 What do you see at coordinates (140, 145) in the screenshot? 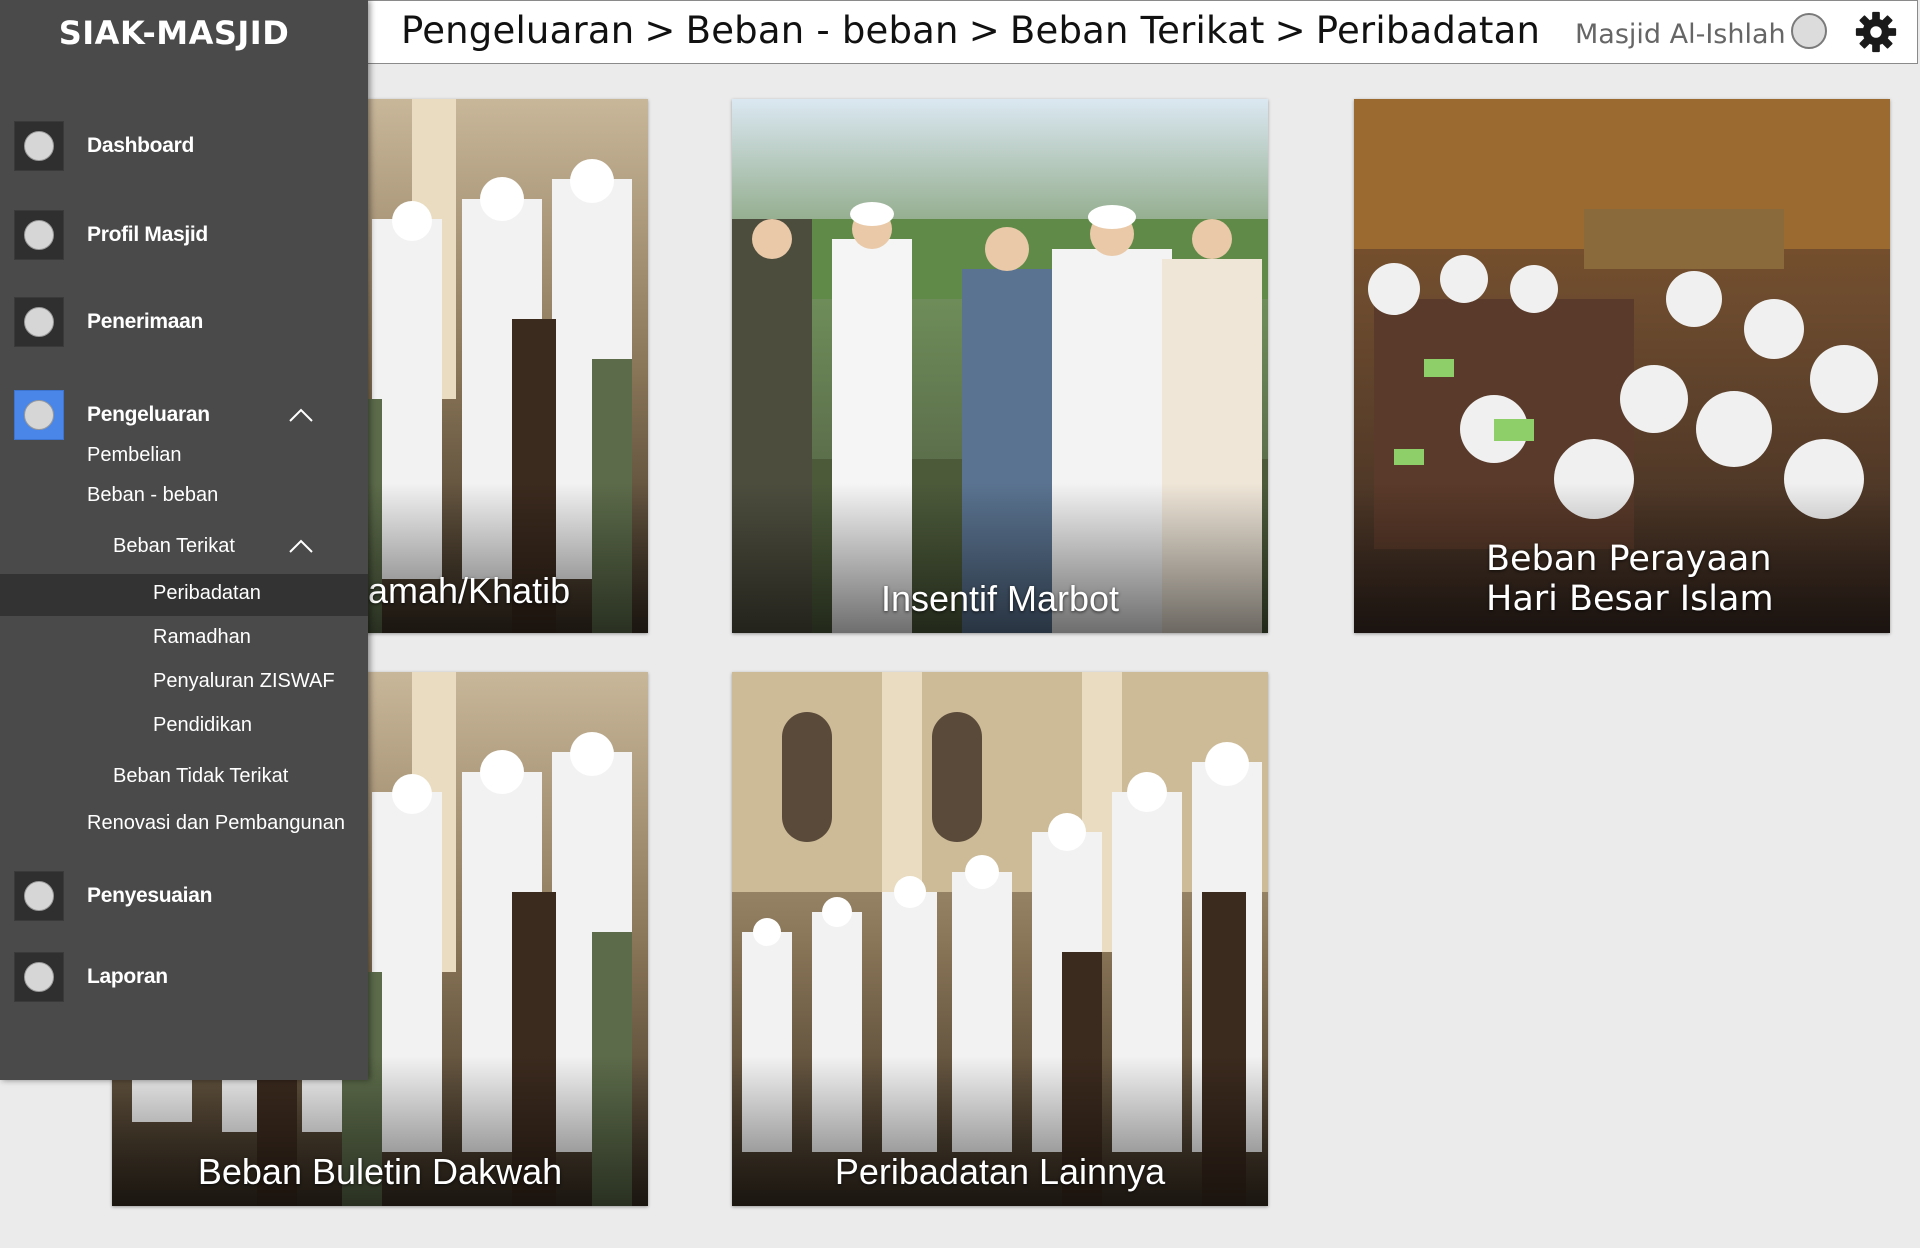
I see `sidebar-item-label: Dashboard` at bounding box center [140, 145].